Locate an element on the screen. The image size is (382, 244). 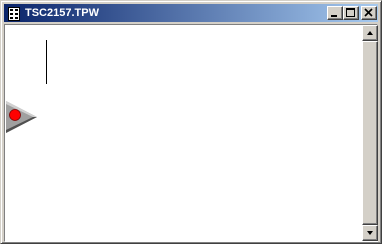
arrow-up-icon is located at coordinates (370, 33).